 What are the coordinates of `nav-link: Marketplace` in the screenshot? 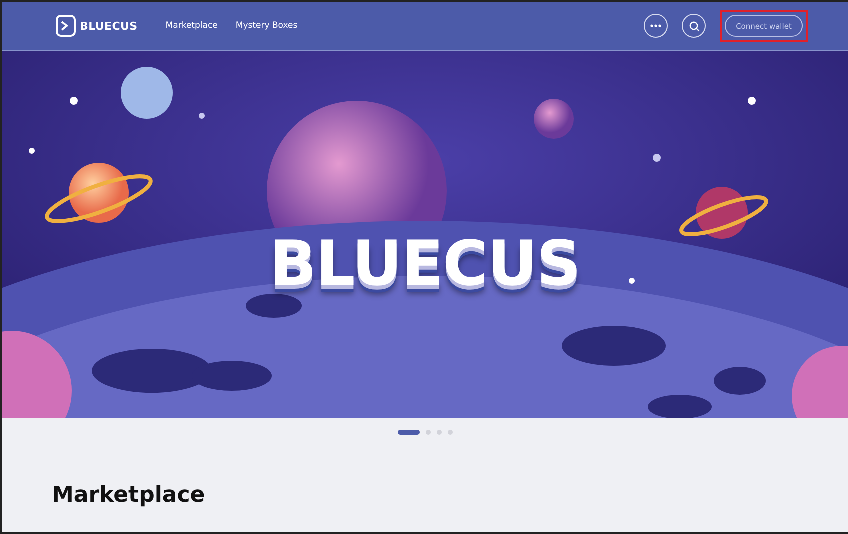 It's located at (192, 26).